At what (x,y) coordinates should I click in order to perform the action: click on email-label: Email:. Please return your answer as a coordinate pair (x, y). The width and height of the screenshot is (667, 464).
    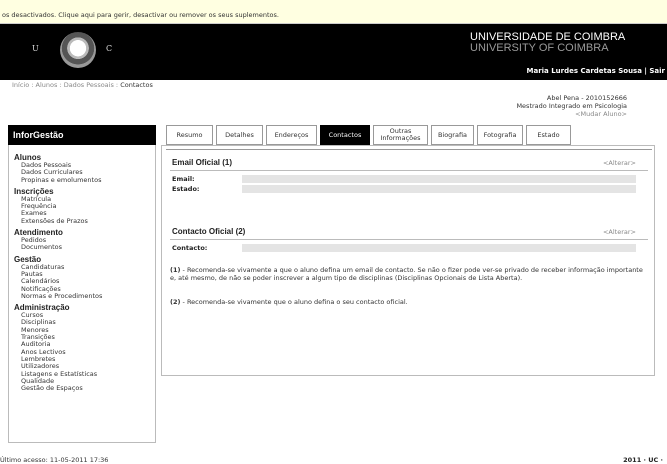
    Looking at the image, I should click on (183, 179).